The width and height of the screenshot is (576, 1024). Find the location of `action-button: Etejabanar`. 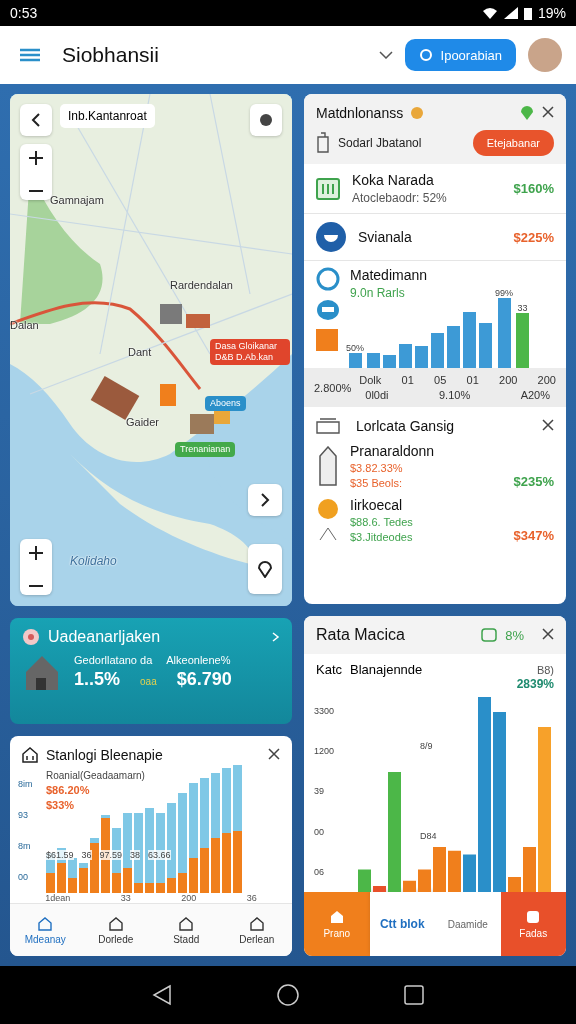

action-button: Etejabanar is located at coordinates (513, 143).